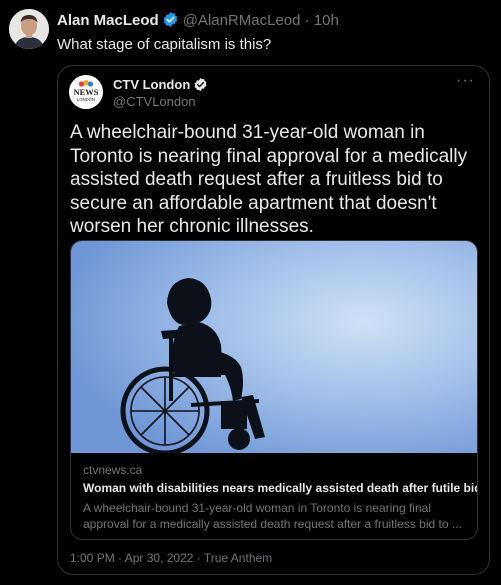 The width and height of the screenshot is (501, 585). Describe the element at coordinates (164, 44) in the screenshot. I see `tweet-text: What stage of capitalism is this?` at that location.